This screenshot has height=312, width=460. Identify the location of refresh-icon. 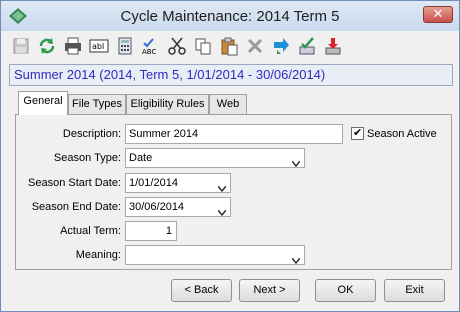
(47, 46).